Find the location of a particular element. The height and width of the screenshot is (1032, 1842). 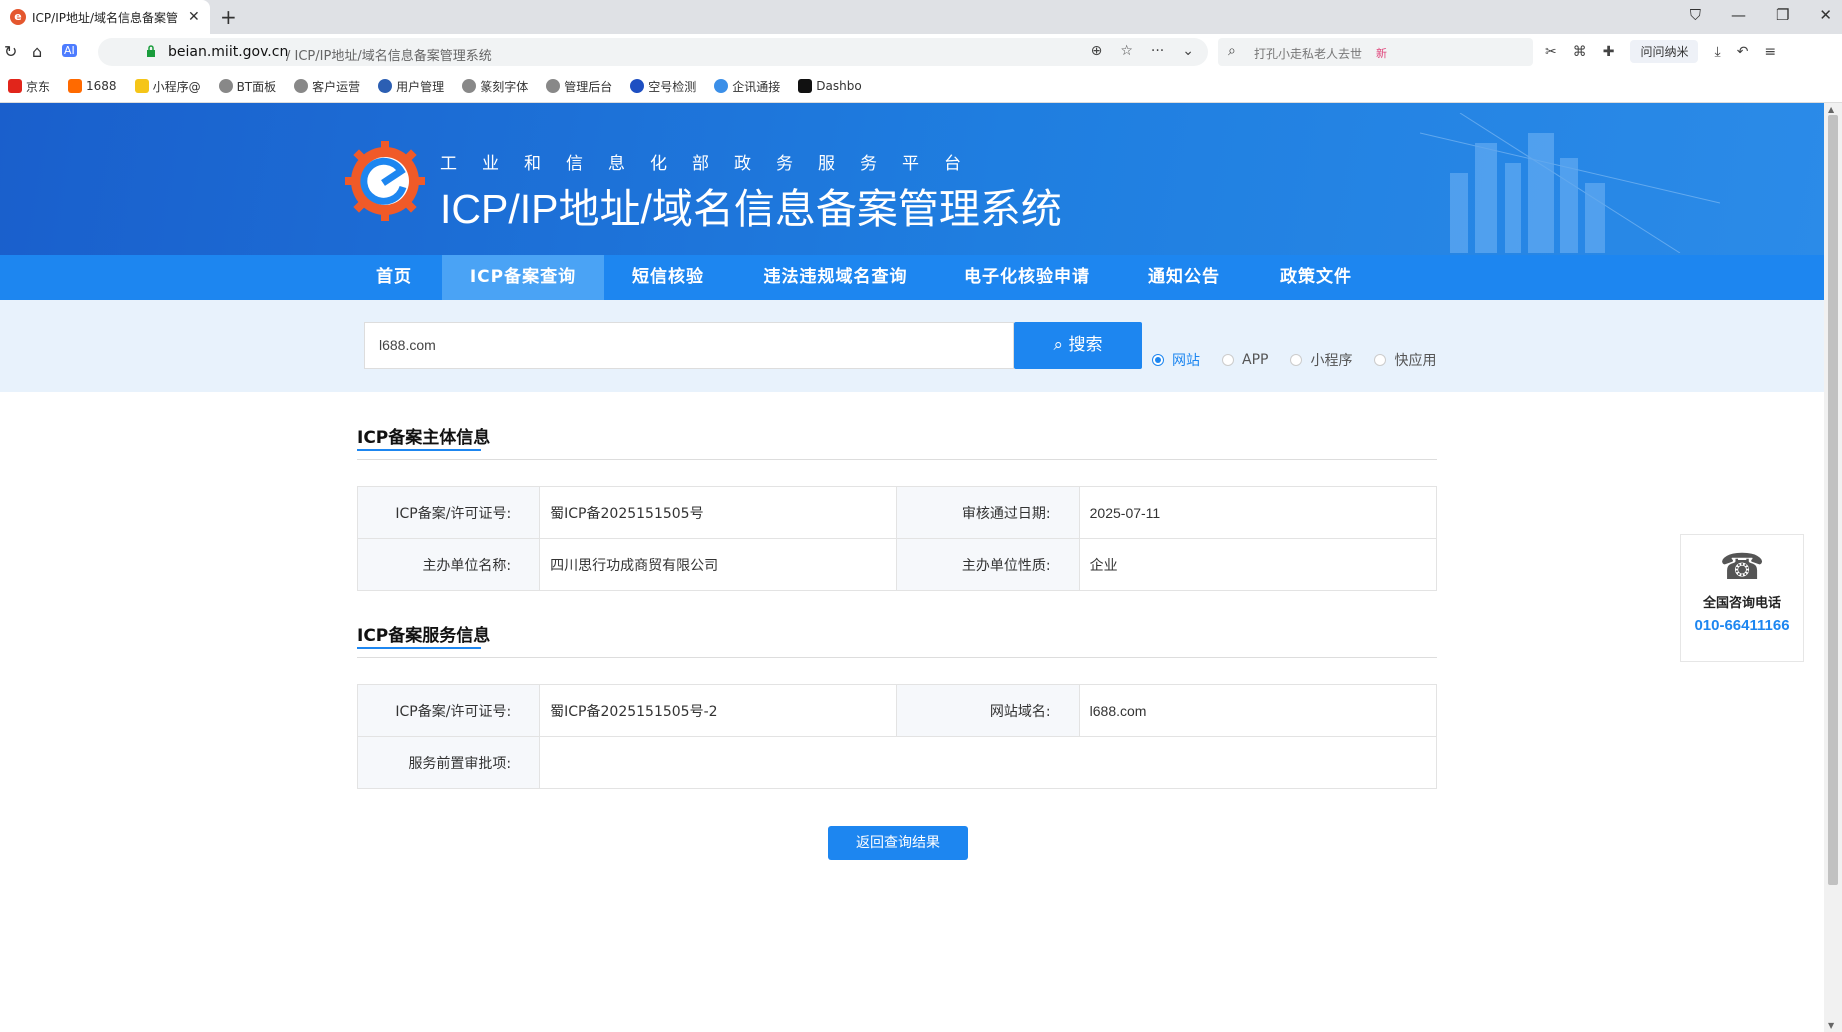

browser-tab: e ICP/IP地址/域名信息备案管 ✕ is located at coordinates (105, 17).